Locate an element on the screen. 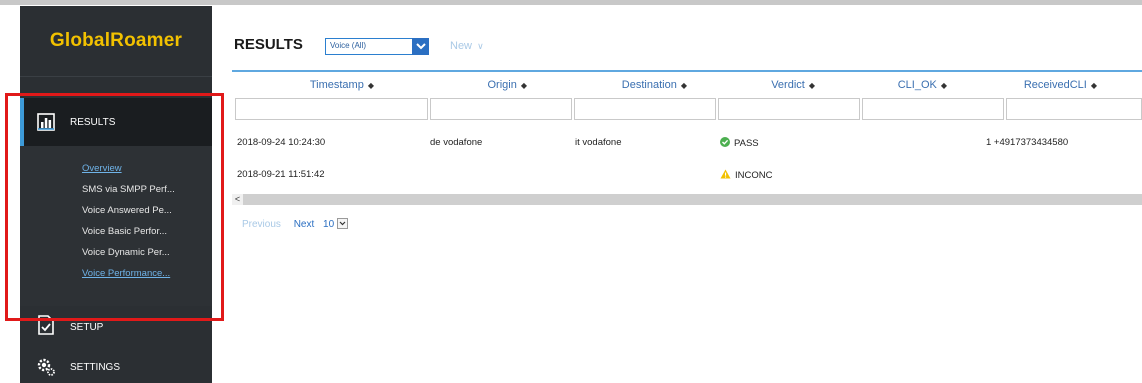 The image size is (1142, 383). page-title: RESULTS is located at coordinates (268, 44).